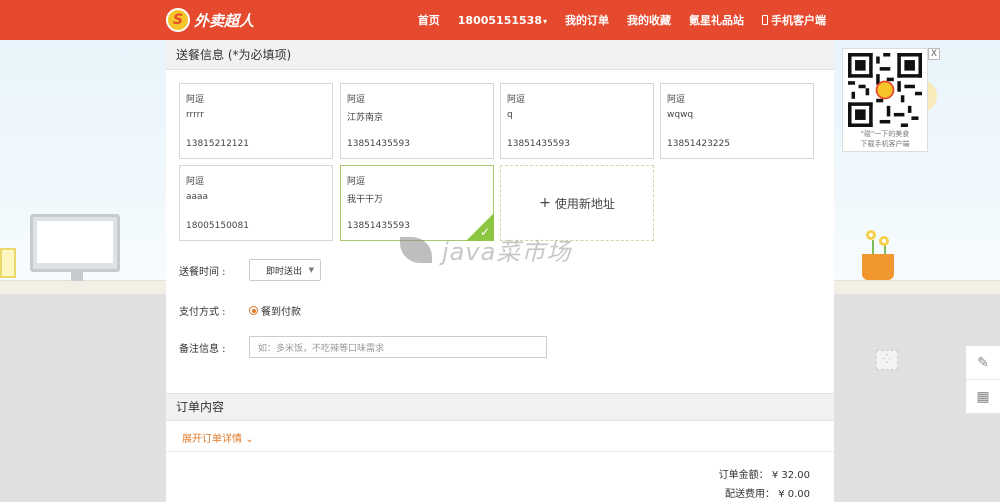  I want to click on expand-order-details-link: 展开订单详情 ⌄, so click(218, 437).